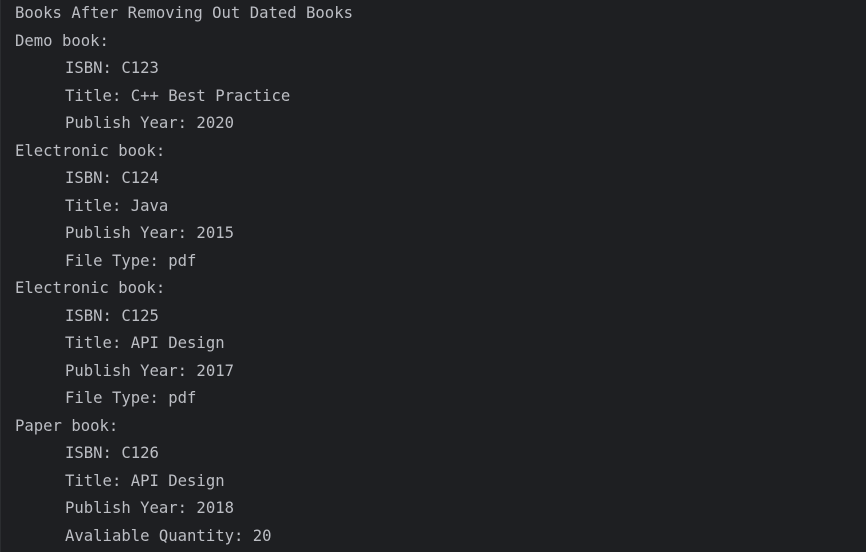  What do you see at coordinates (184, 13) in the screenshot?
I see `console-heading-line: Books After Removing Out Dated Books` at bounding box center [184, 13].